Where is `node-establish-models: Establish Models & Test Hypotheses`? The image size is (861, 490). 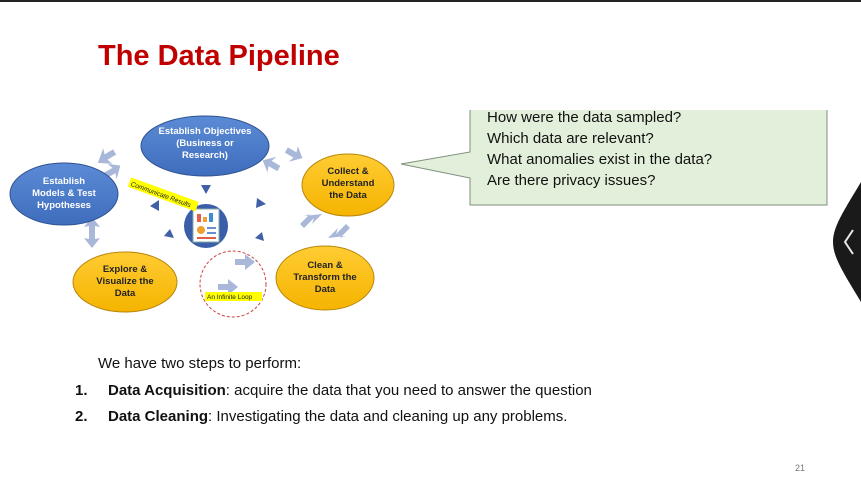
node-establish-models: Establish Models & Test Hypotheses is located at coordinates (64, 194).